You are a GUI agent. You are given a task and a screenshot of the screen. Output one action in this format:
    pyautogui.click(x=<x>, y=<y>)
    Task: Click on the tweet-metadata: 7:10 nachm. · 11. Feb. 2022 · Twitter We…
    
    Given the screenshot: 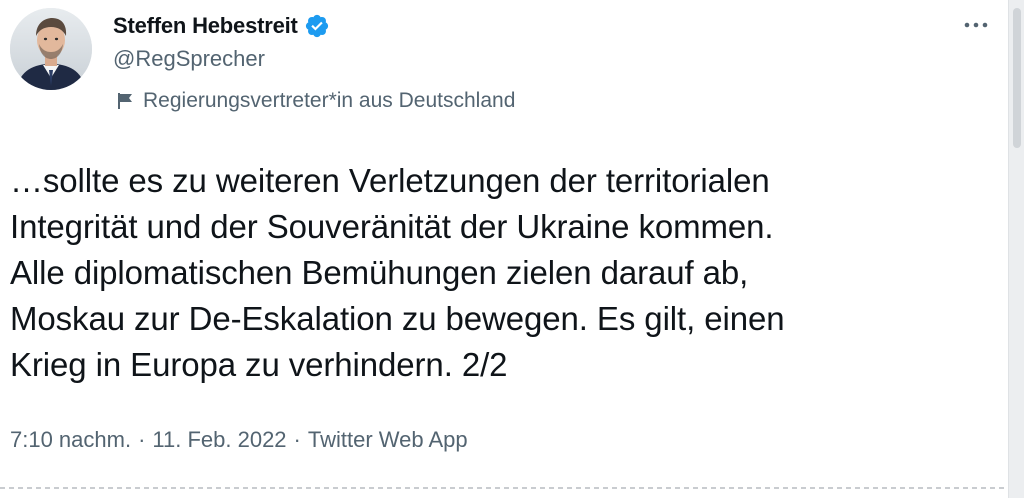 What is the action you would take?
    pyautogui.click(x=239, y=440)
    